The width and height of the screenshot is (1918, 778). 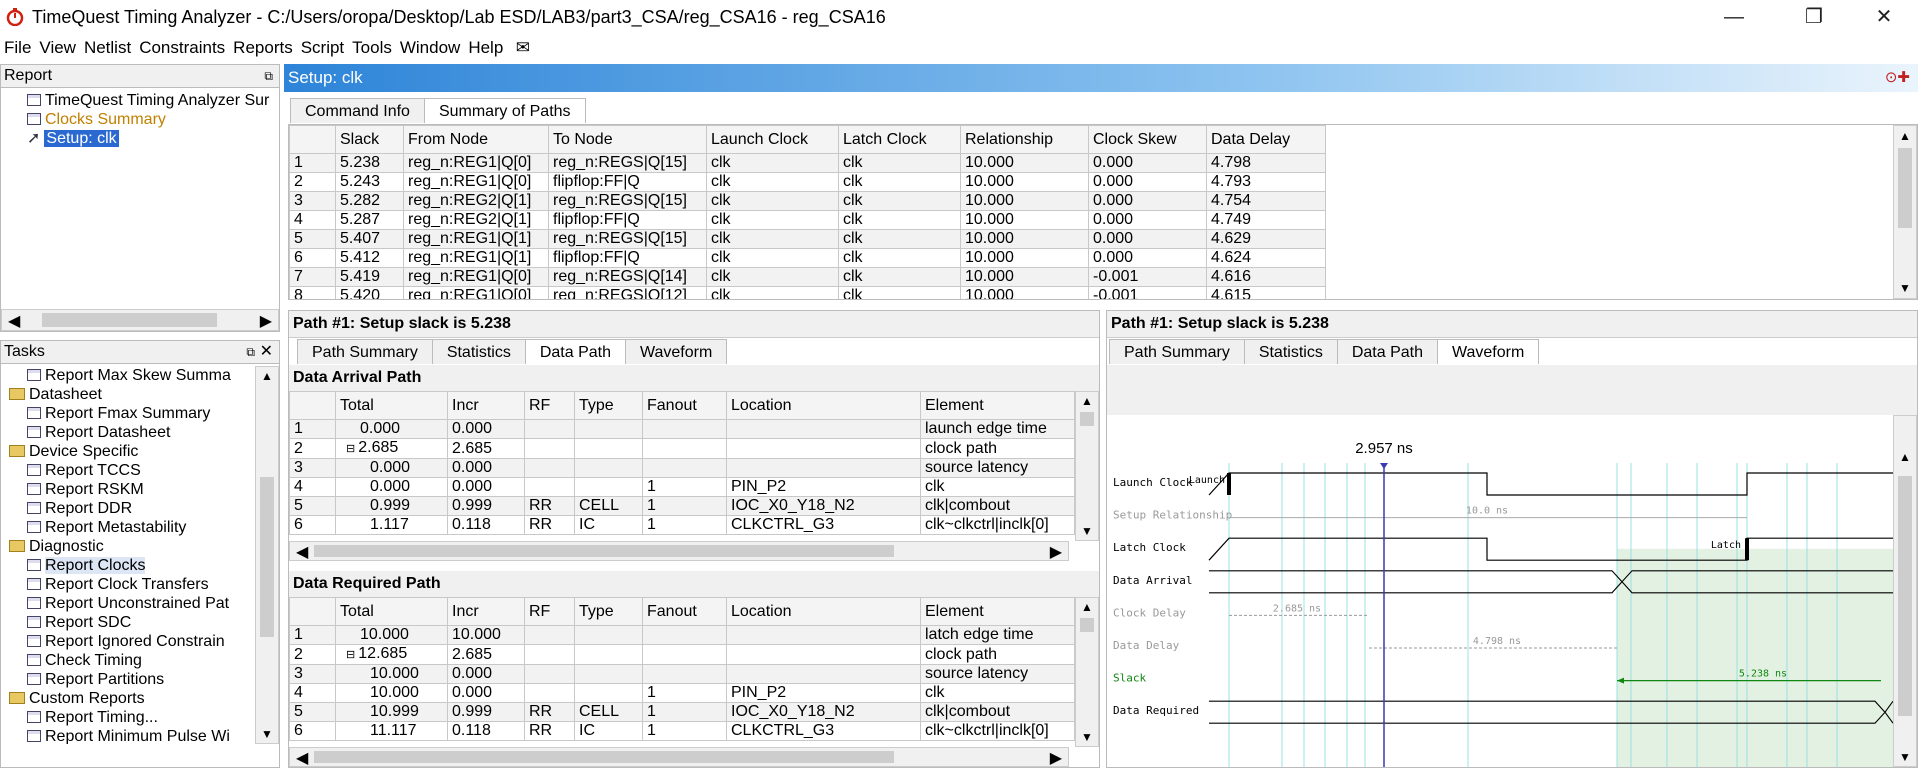 What do you see at coordinates (1884, 17) in the screenshot?
I see `close-button: ✕` at bounding box center [1884, 17].